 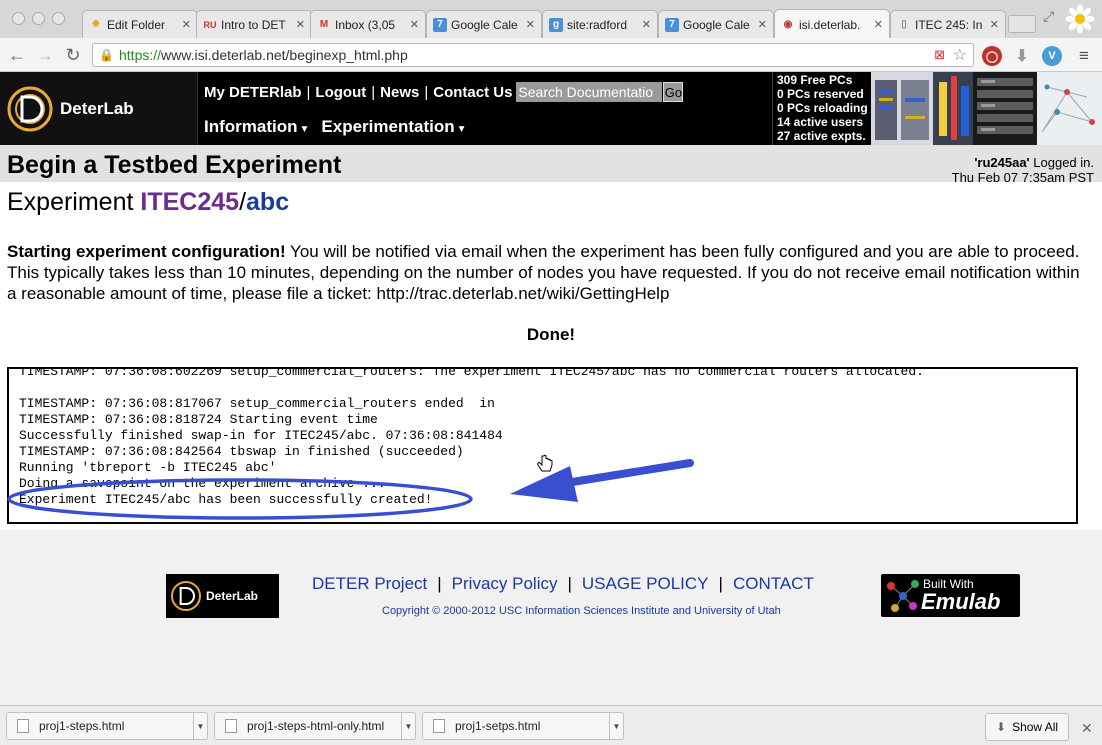 What do you see at coordinates (461, 129) in the screenshot?
I see `caret-down-icon: ▼` at bounding box center [461, 129].